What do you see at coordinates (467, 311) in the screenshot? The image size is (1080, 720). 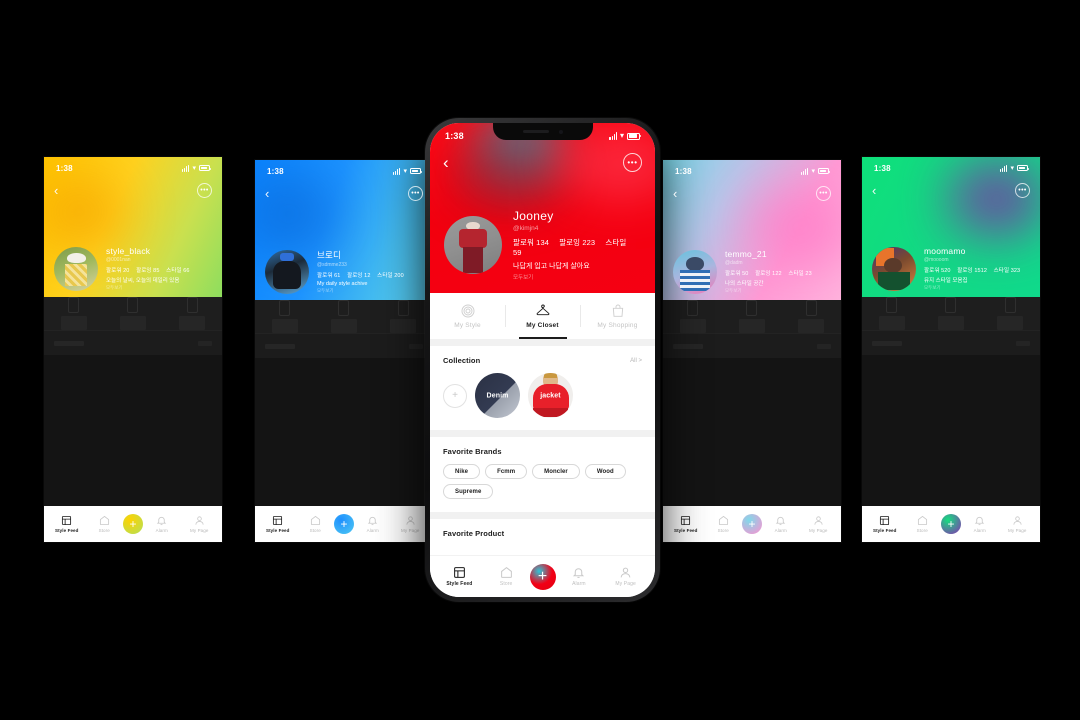 I see `target-icon` at bounding box center [467, 311].